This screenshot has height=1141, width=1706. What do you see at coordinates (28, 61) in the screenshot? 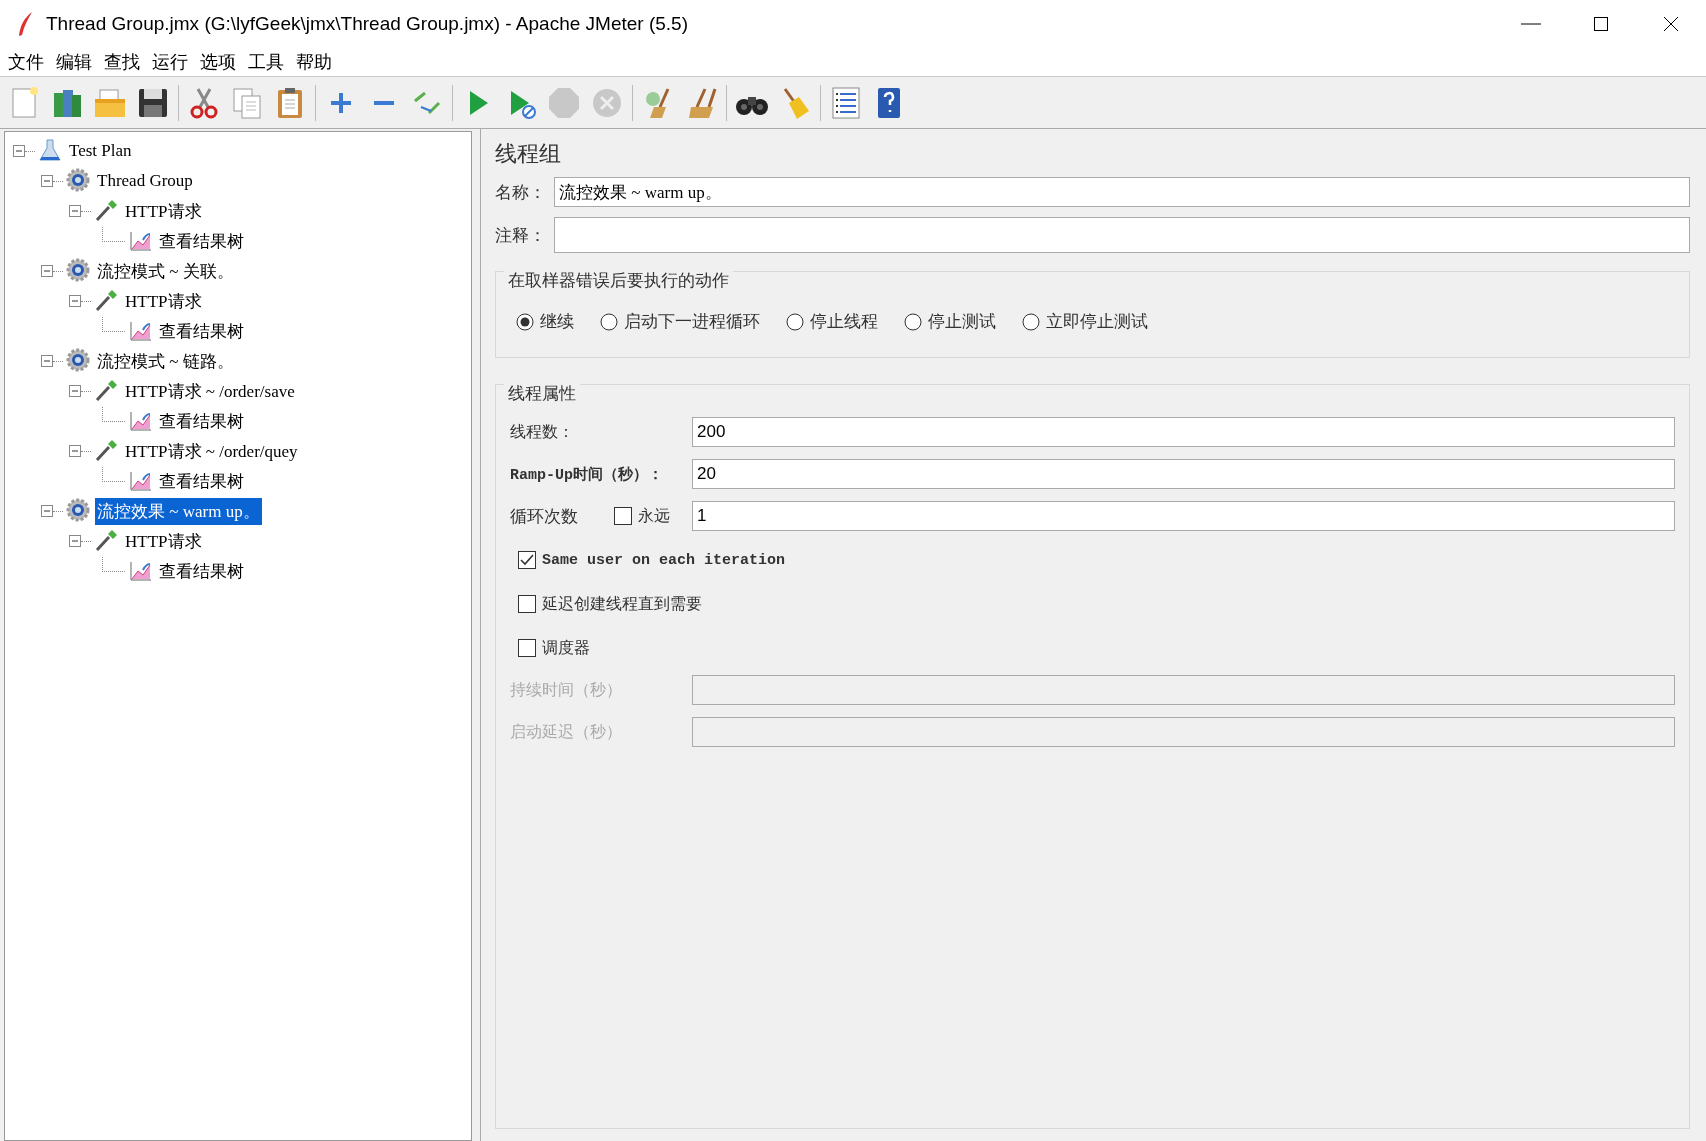
I see `menu-item: 文件` at bounding box center [28, 61].